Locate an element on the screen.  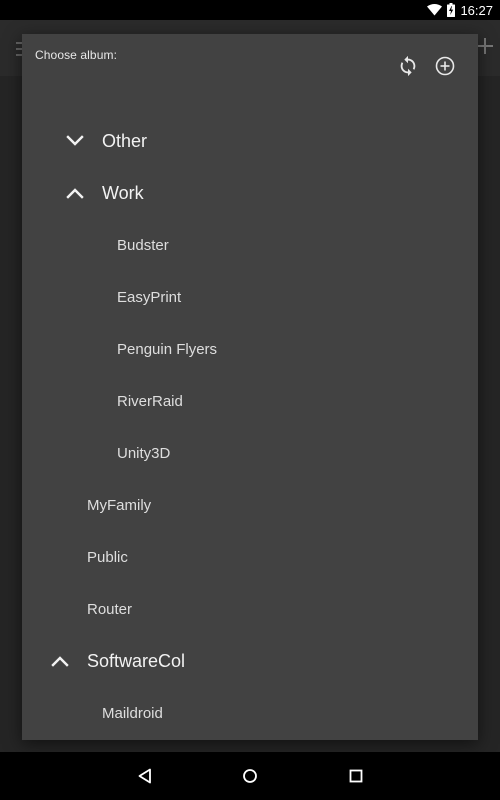
add-circle-icon is located at coordinates (445, 66).